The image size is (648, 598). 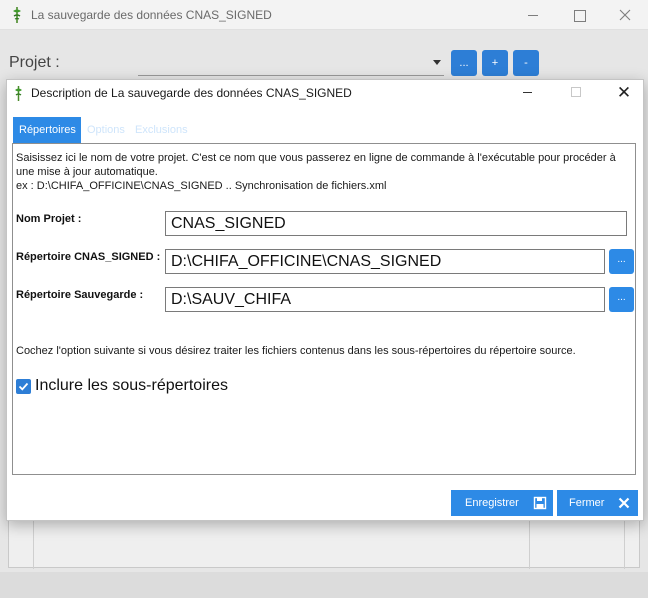 I want to click on projet-row: Projet : ... + -, so click(x=324, y=62).